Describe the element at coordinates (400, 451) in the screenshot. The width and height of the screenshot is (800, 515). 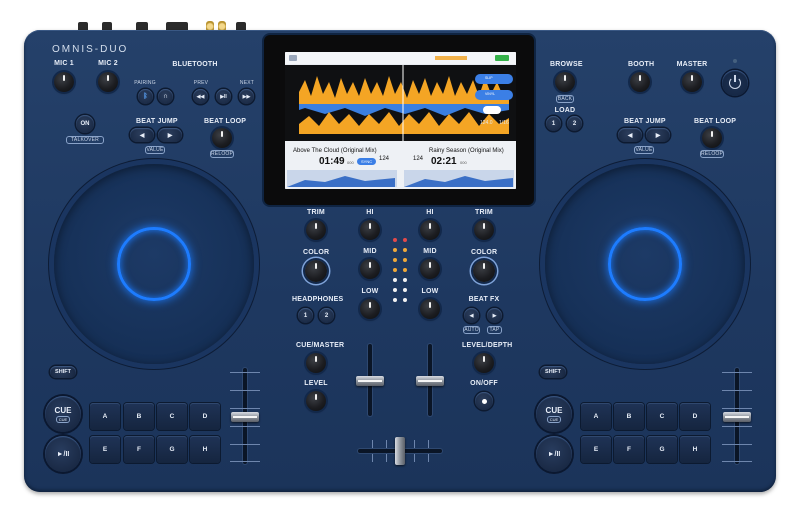
I see `crossfader` at that location.